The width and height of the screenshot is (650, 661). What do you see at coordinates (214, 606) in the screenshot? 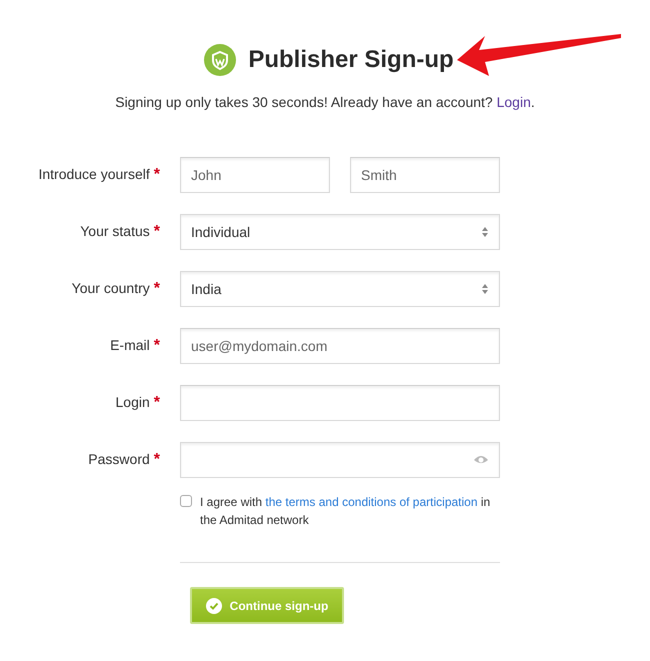
I see `check-circle-icon` at bounding box center [214, 606].